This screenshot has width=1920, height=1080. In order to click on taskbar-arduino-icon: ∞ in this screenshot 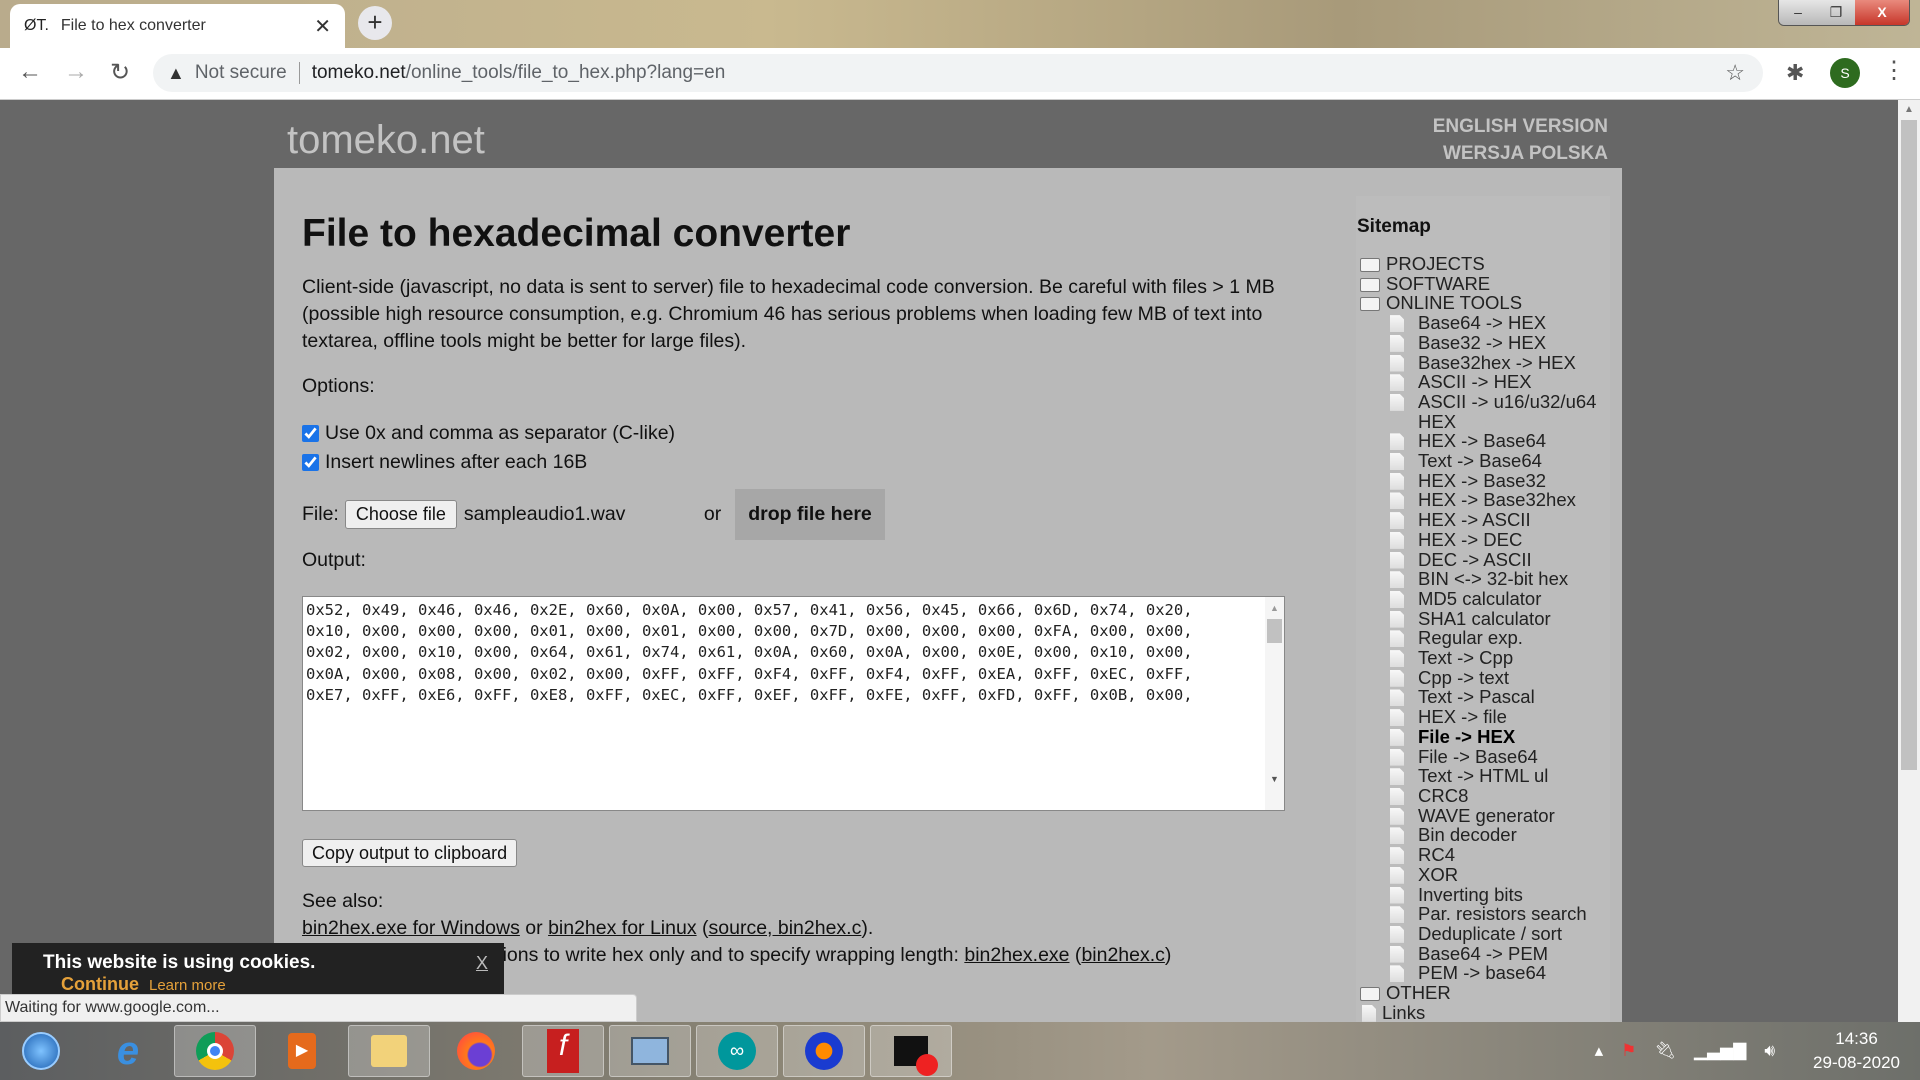, I will do `click(737, 1051)`.